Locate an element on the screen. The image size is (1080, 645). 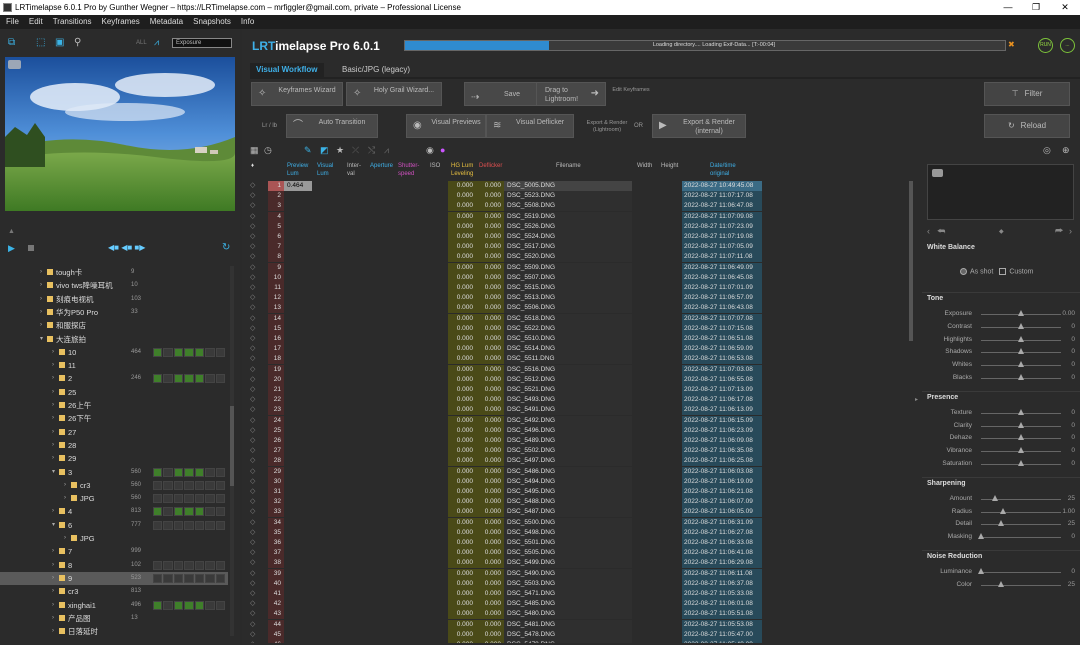
preview-circle-icon: ◉ is located at coordinates (430, 150).